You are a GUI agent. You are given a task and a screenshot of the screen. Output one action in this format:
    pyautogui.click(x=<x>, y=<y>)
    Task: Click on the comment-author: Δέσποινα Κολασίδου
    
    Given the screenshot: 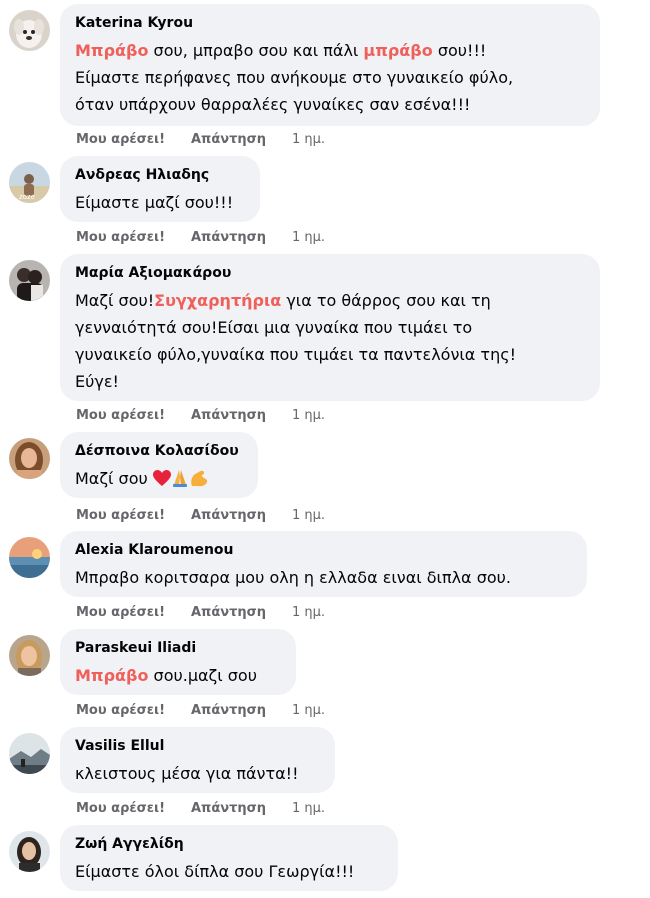 What is the action you would take?
    pyautogui.click(x=159, y=451)
    